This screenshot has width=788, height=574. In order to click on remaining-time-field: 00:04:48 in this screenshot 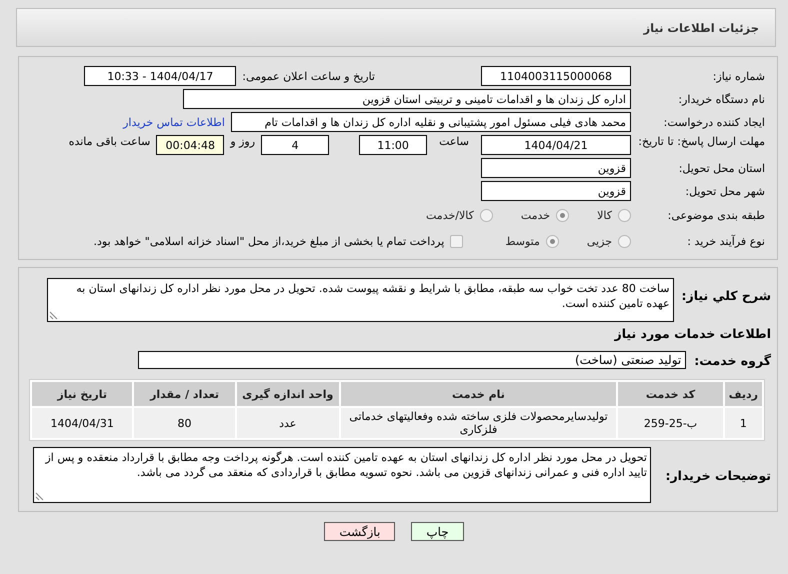, I will do `click(190, 145)`.